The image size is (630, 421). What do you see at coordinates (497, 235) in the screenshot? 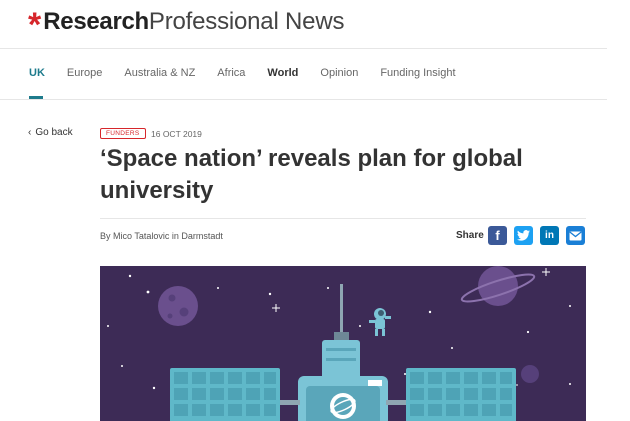
I see `facebook-icon: f` at bounding box center [497, 235].